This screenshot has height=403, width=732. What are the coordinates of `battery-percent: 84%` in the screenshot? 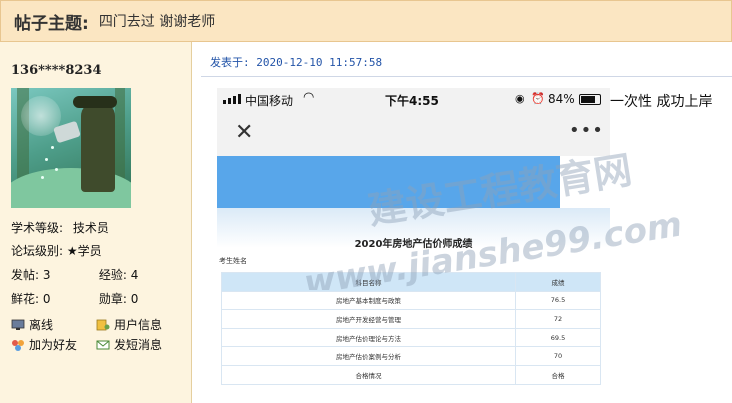 It's located at (561, 99).